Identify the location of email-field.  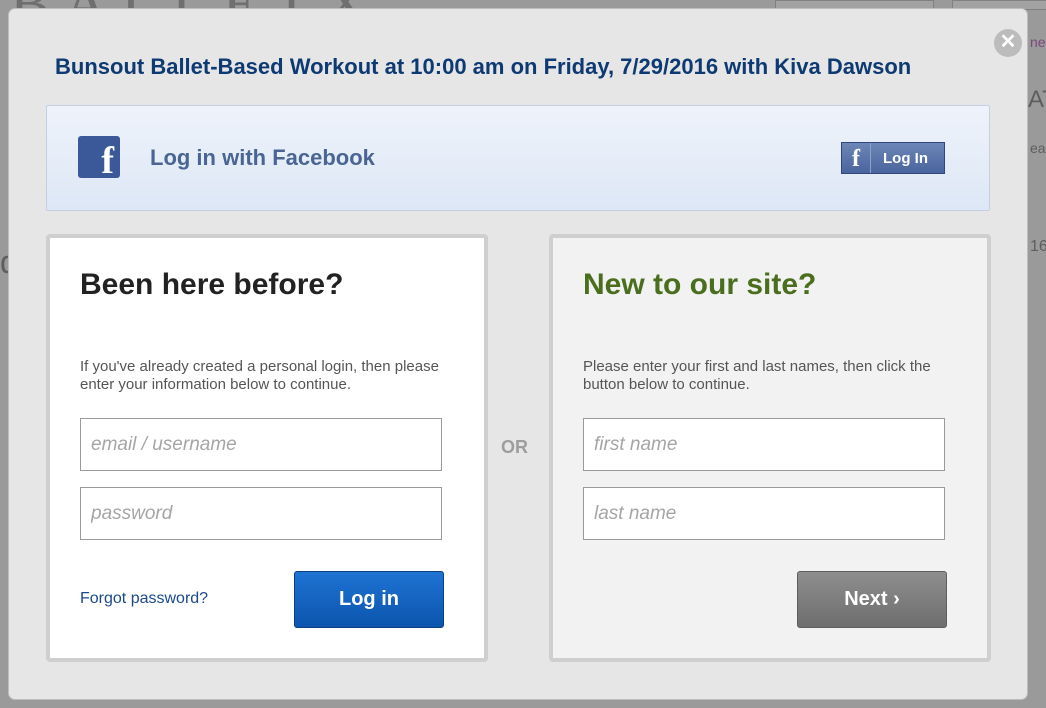
(261, 444).